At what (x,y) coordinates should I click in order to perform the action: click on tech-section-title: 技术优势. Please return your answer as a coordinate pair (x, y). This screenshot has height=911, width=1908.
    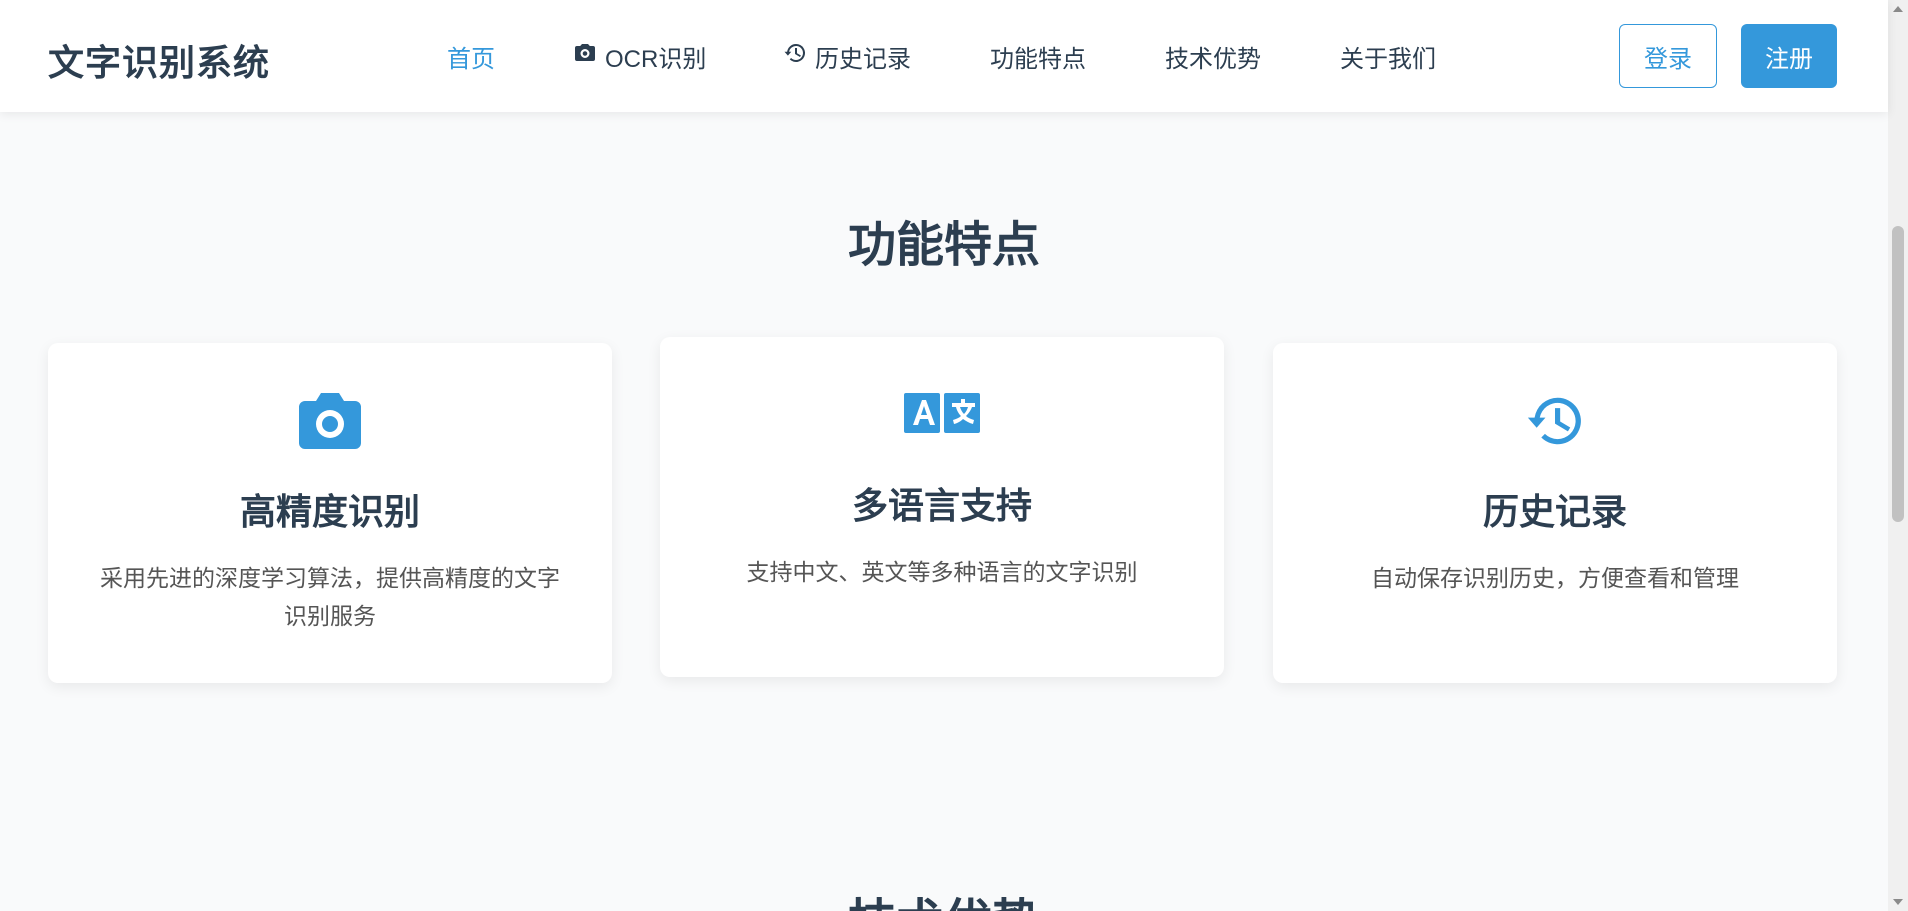
    Looking at the image, I should click on (944, 896).